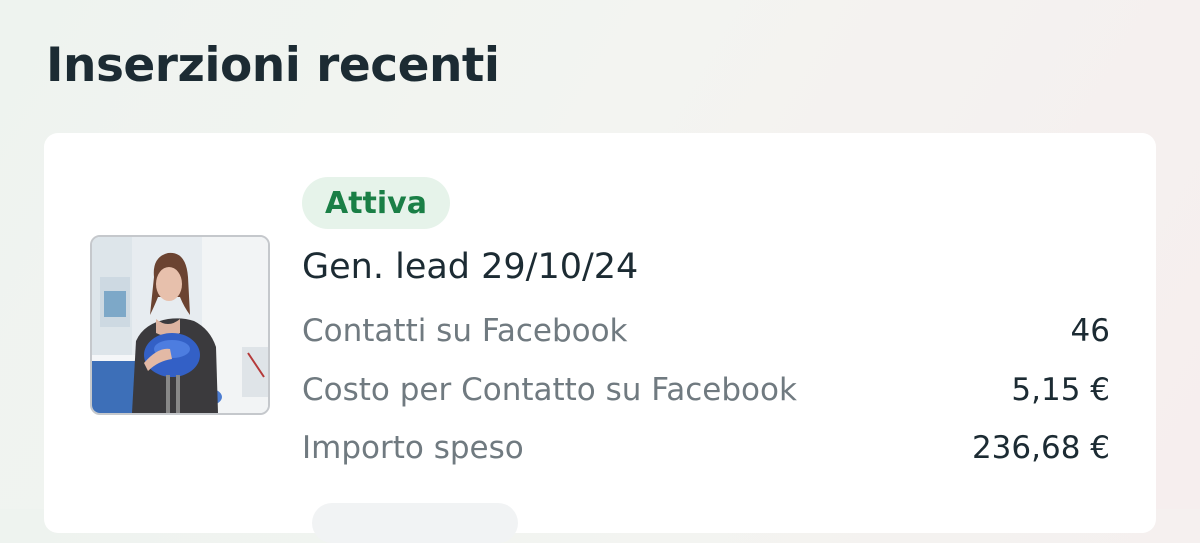 Image resolution: width=1200 pixels, height=543 pixels. What do you see at coordinates (706, 331) in the screenshot?
I see `metric-row-contacts: Contatti su Facebook 46` at bounding box center [706, 331].